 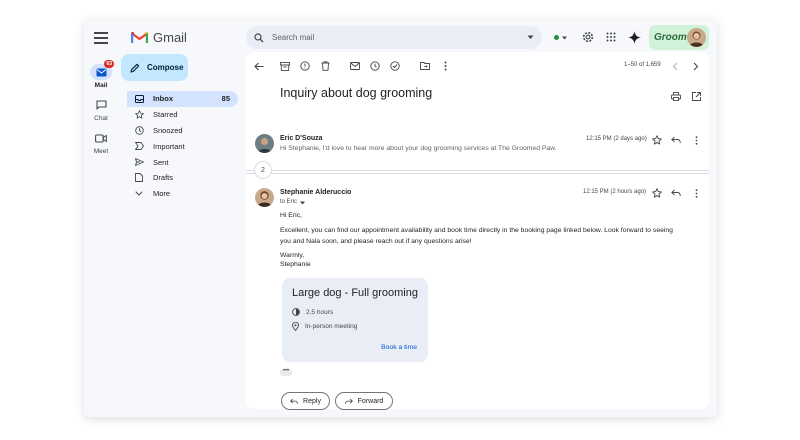 I want to click on inbox-count: 85, so click(x=225, y=99).